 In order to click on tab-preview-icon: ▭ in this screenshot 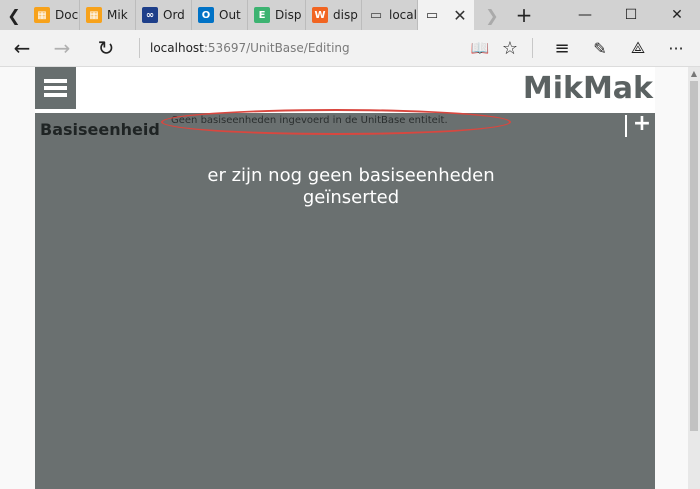, I will do `click(432, 15)`.